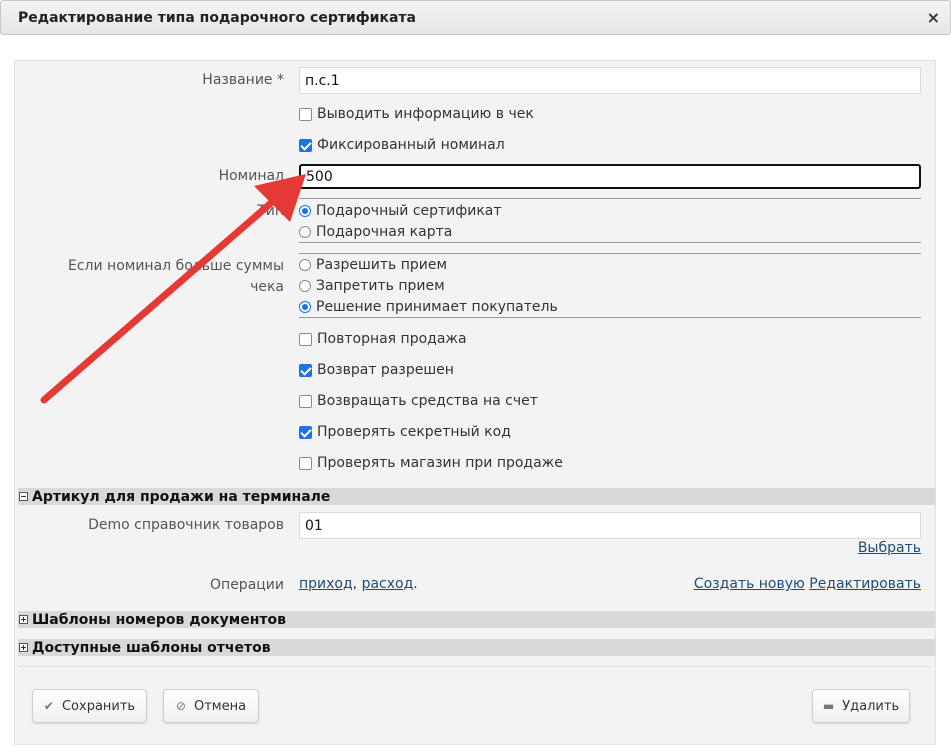  Describe the element at coordinates (305, 265) in the screenshot. I see `exceed-allow-radio` at that location.